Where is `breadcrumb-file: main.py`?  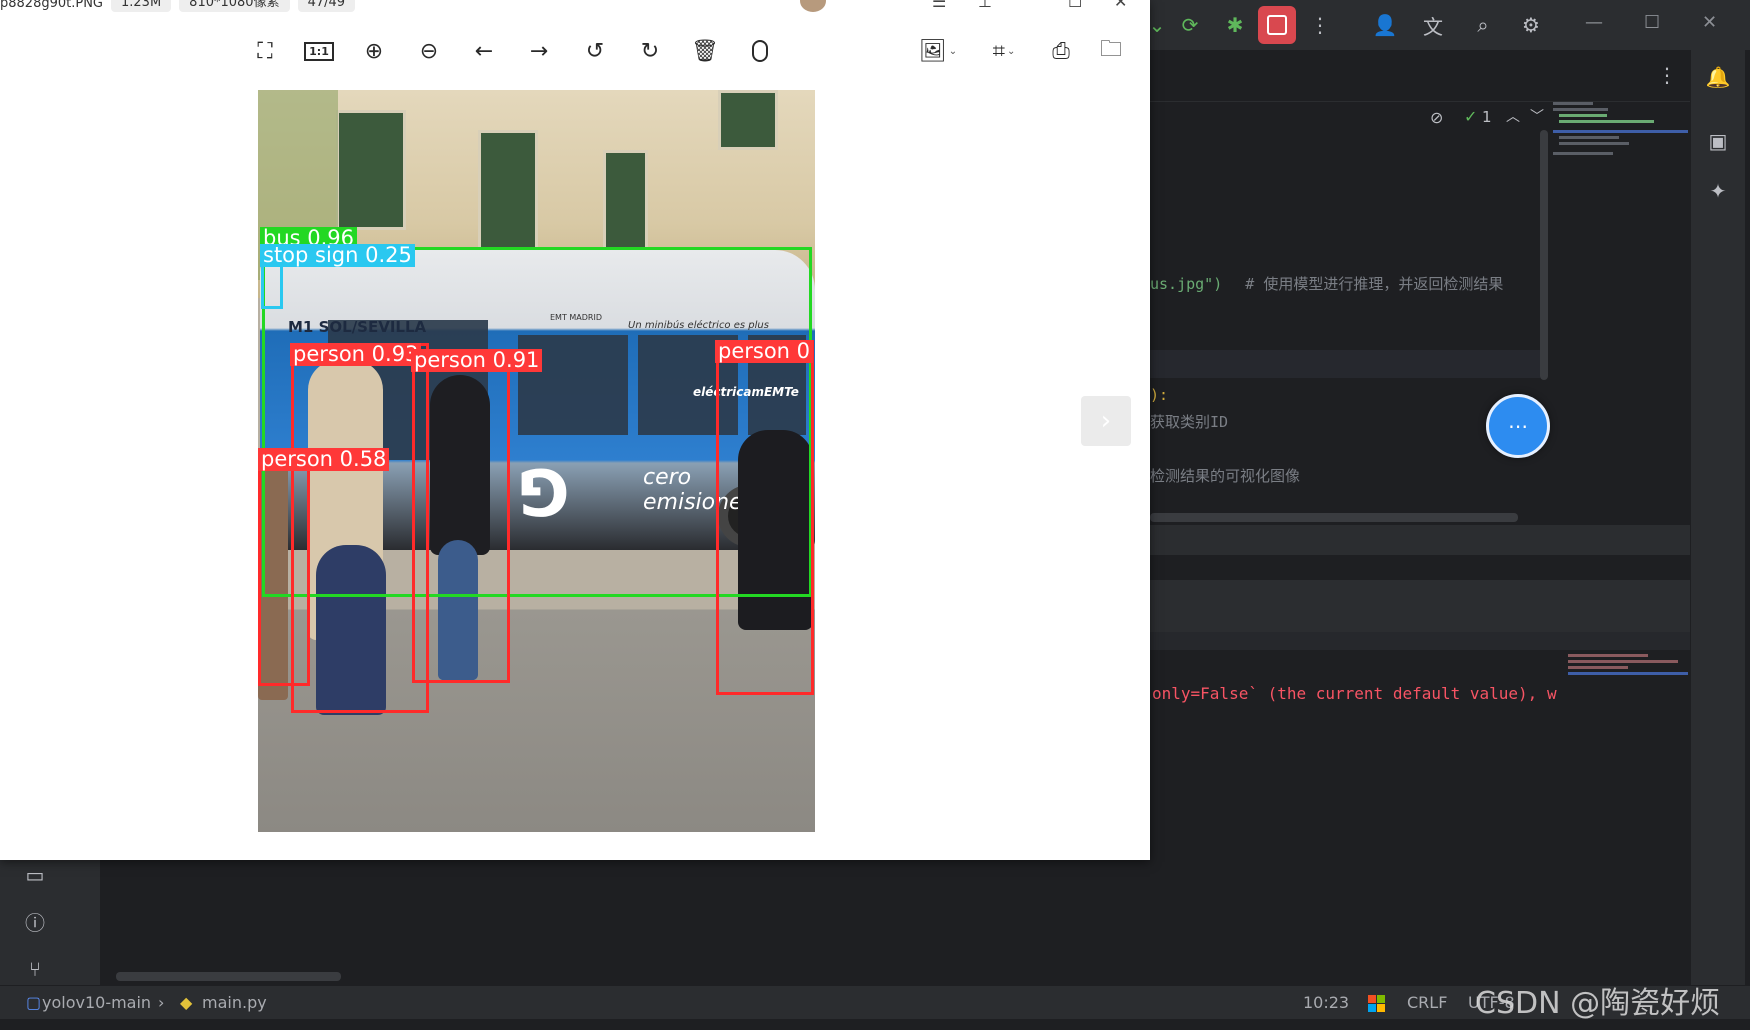 breadcrumb-file: main.py is located at coordinates (234, 1002).